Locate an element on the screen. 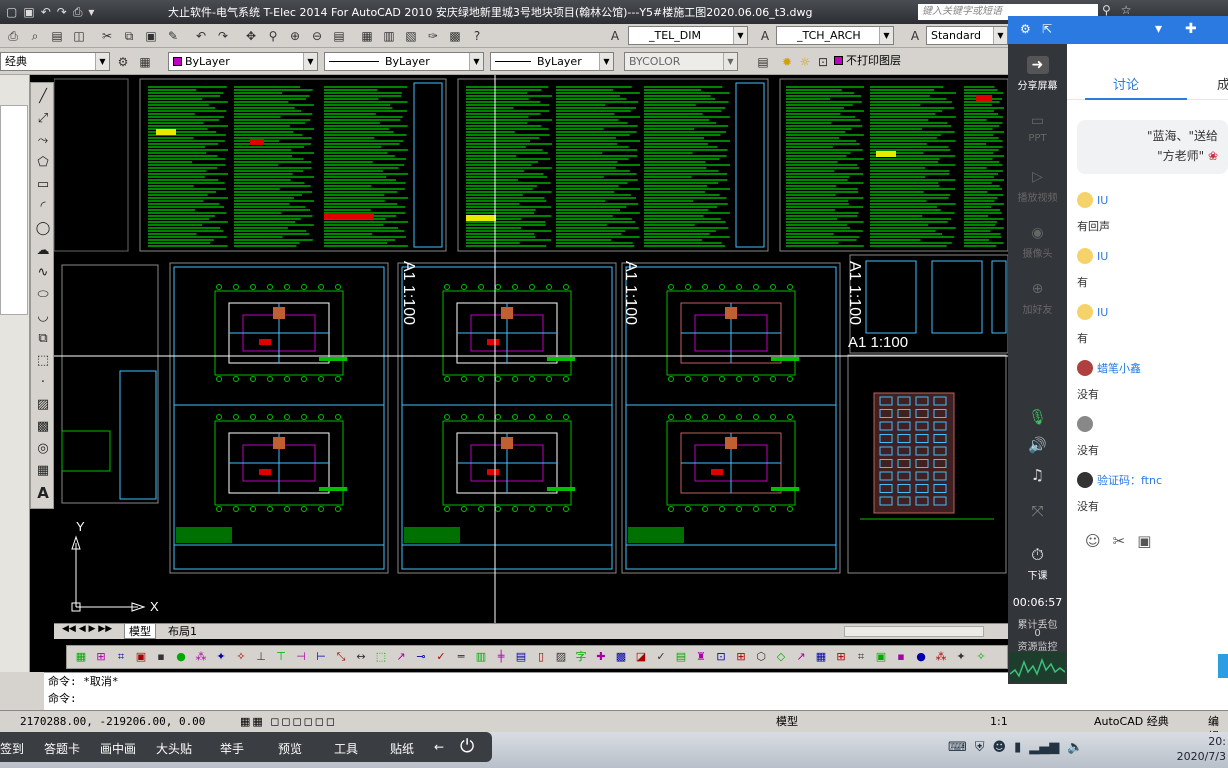 Image resolution: width=1228 pixels, height=768 pixels. tch-tool-icon: ✚ is located at coordinates (601, 657).